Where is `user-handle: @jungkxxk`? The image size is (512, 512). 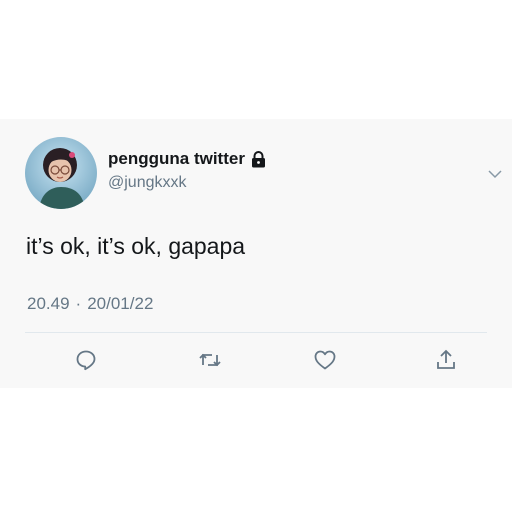 user-handle: @jungkxxk is located at coordinates (147, 183).